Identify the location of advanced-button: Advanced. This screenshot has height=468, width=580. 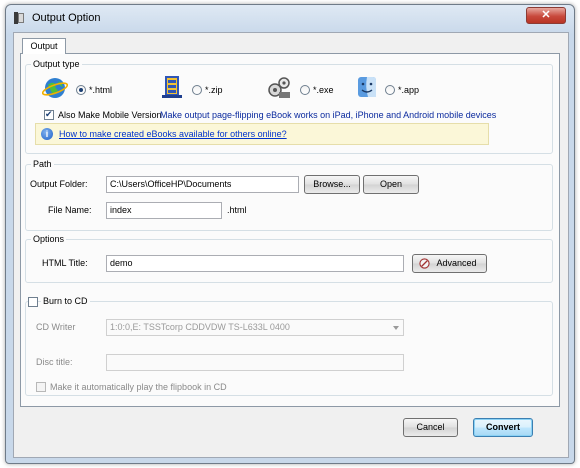
(449, 263).